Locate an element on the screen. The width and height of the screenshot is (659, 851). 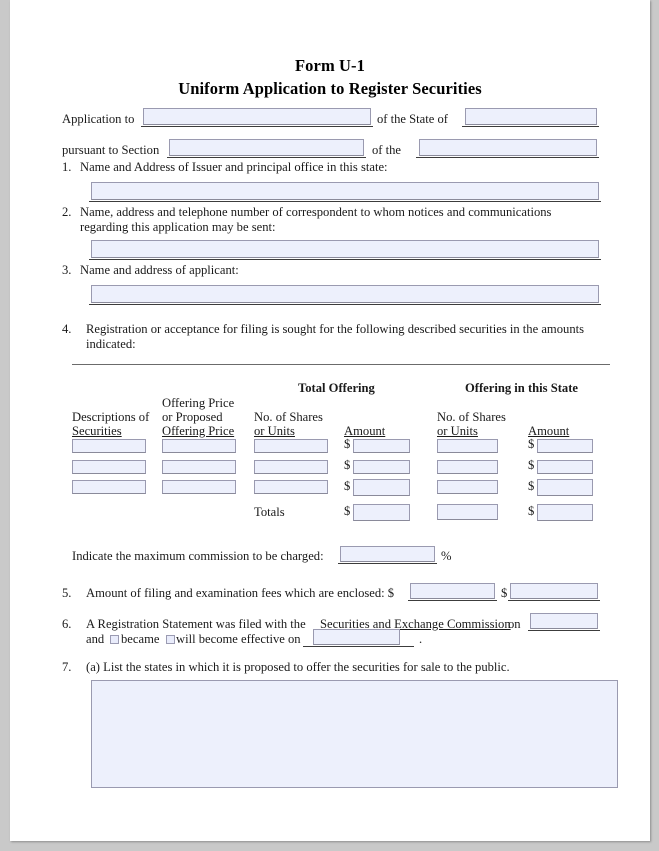
table-row-2-description-input is located at coordinates (109, 467).